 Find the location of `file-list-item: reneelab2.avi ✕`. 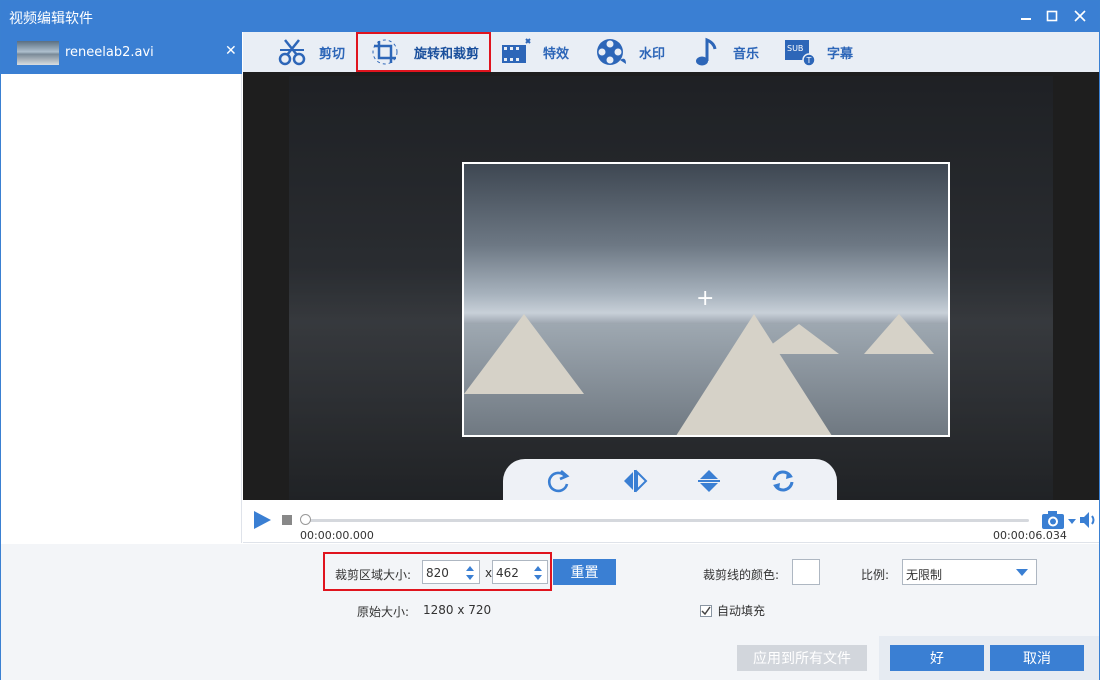

file-list-item: reneelab2.avi ✕ is located at coordinates (121, 53).